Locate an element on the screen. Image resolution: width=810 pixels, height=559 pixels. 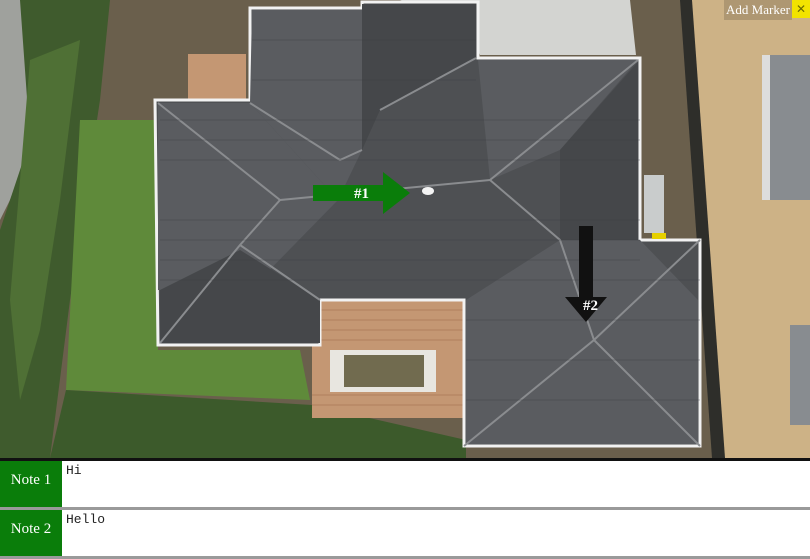
close-icon: ✕ is located at coordinates (801, 9).